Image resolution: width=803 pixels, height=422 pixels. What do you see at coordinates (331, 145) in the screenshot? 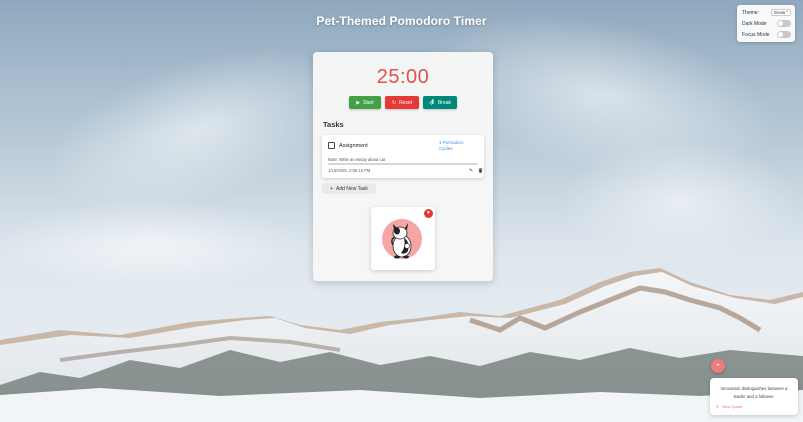
I see `task-checkbox` at bounding box center [331, 145].